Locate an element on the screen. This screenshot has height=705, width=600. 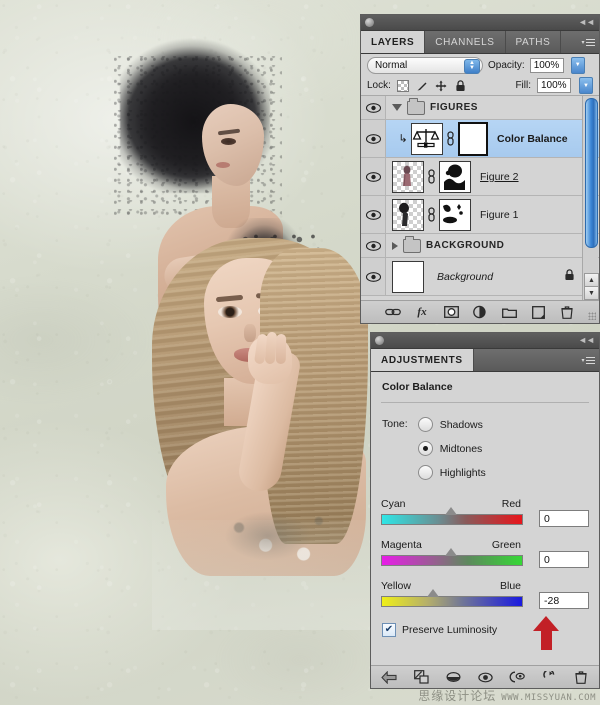
adjustments-panel-tabs: ADJUSTMENTS ▾ is located at coordinates (485, 360).